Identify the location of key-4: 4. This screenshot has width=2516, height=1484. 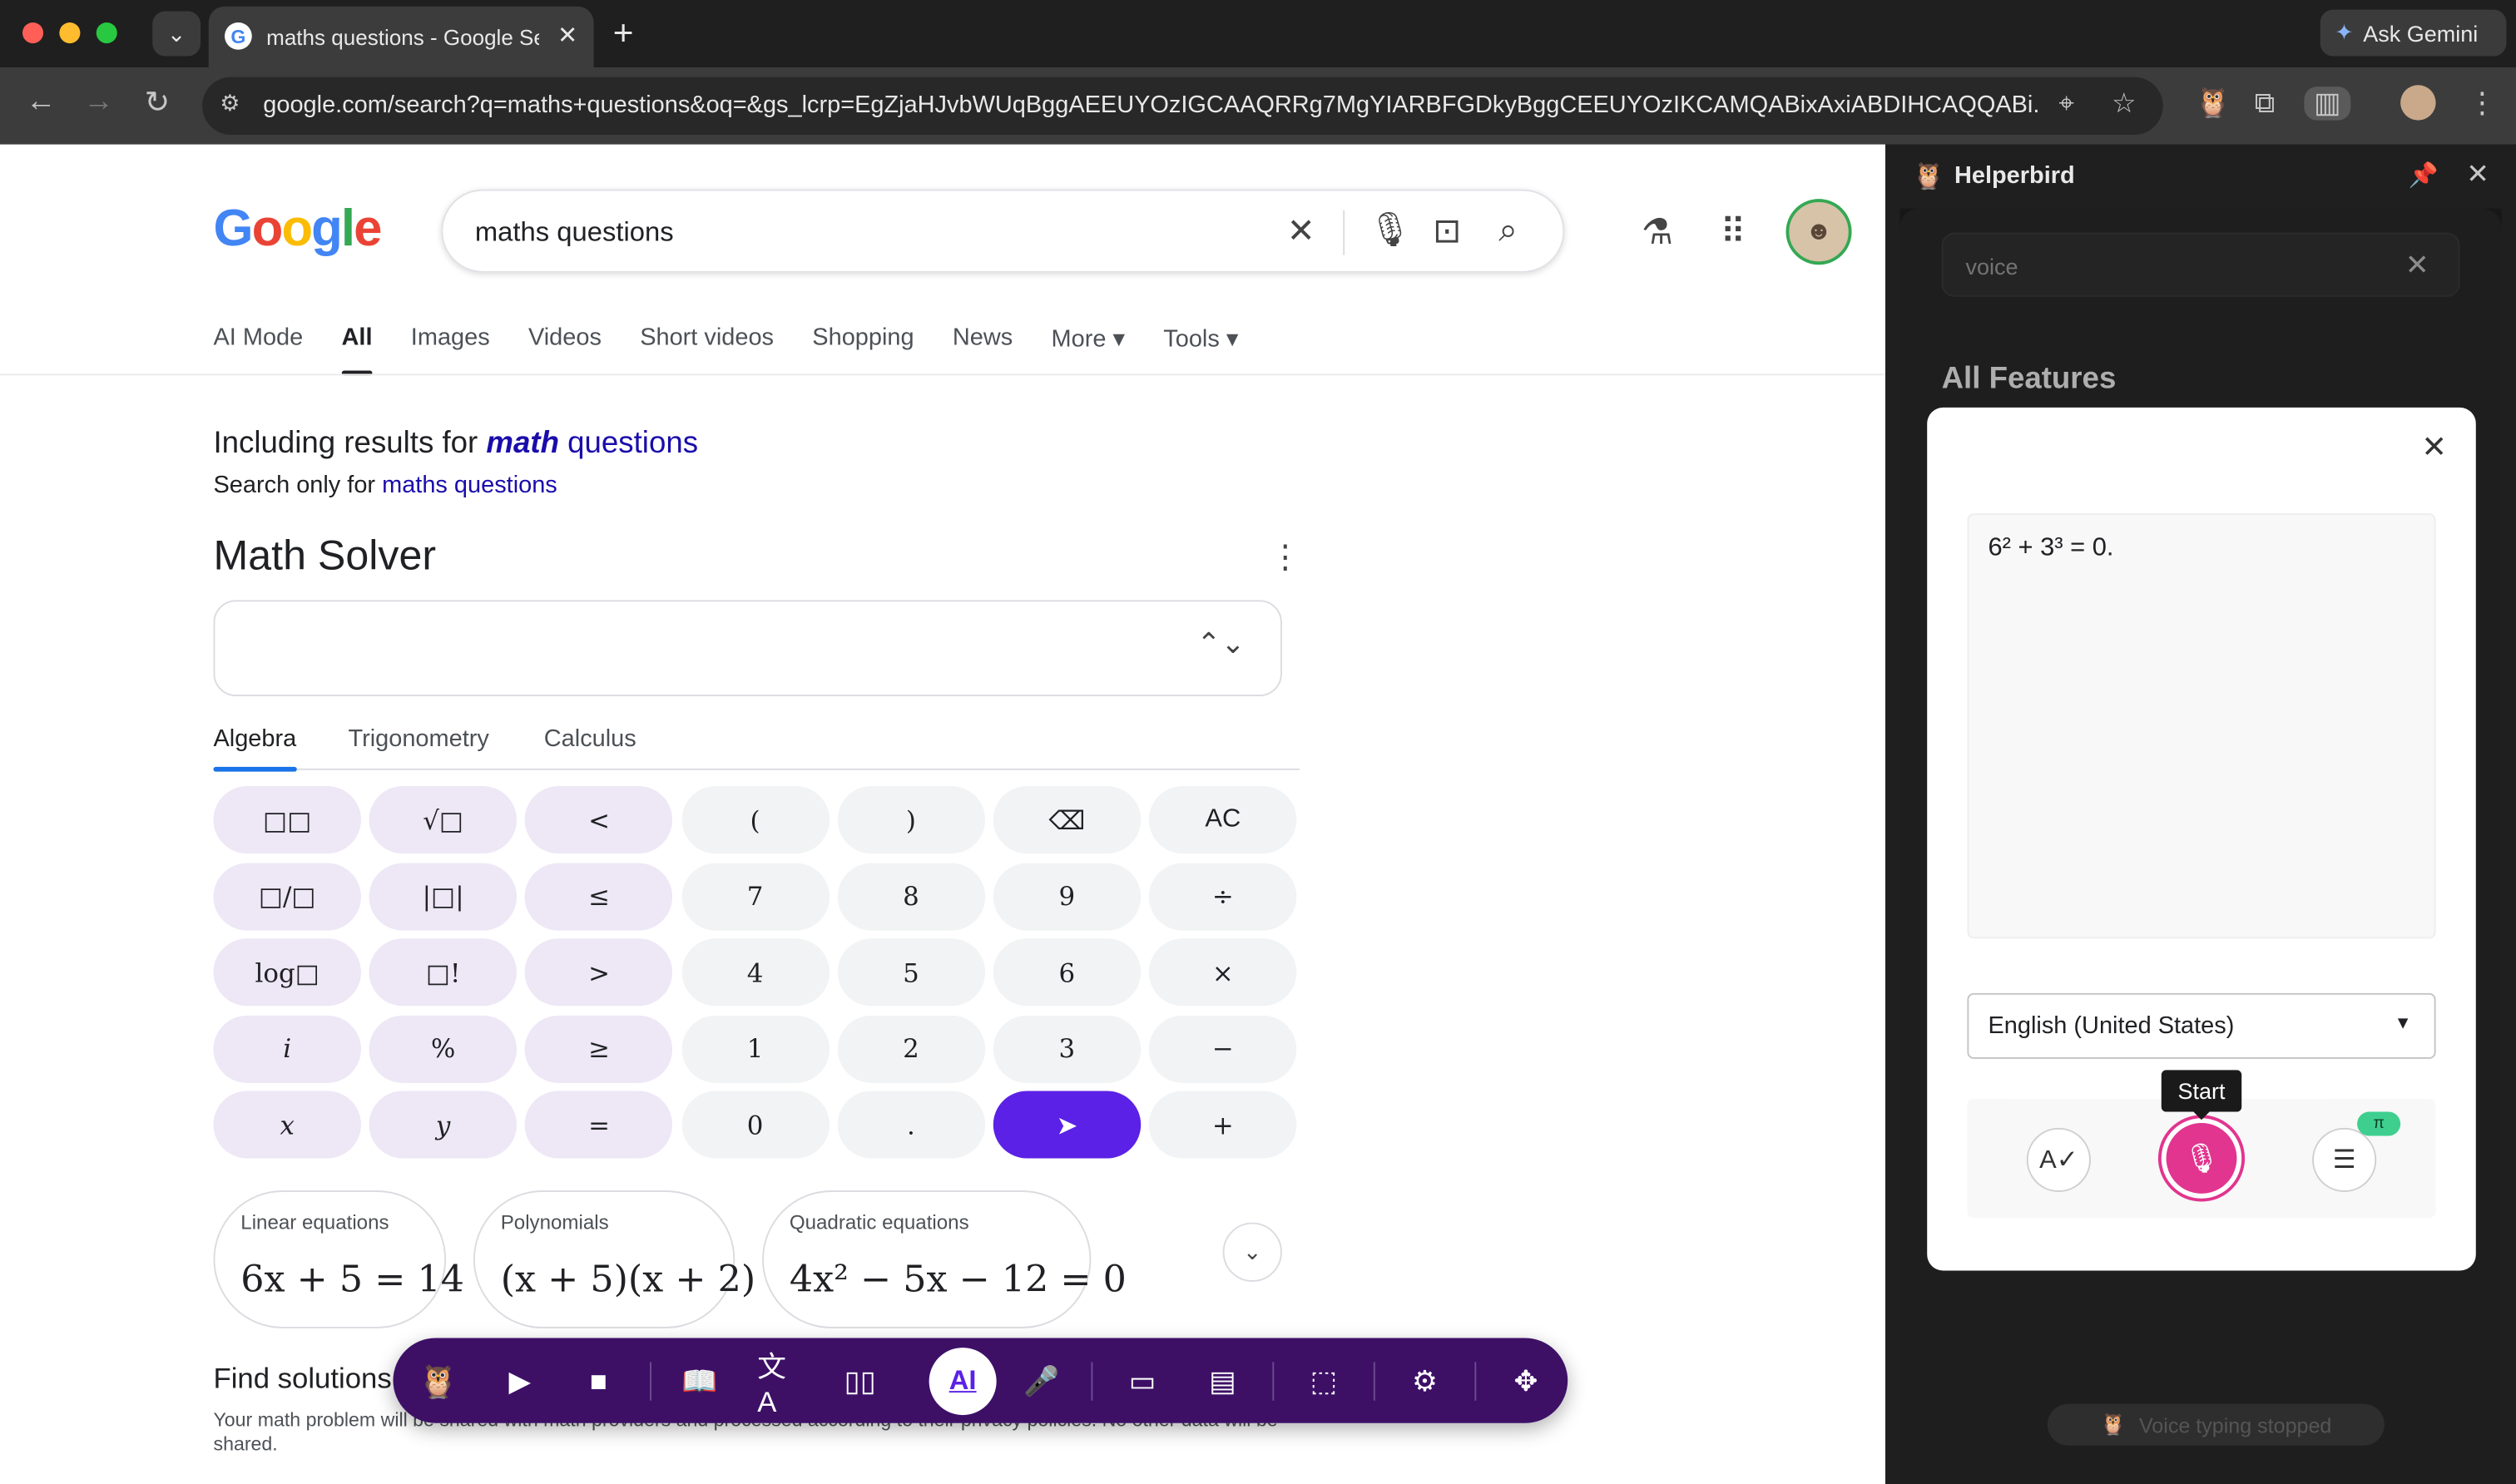
(755, 972).